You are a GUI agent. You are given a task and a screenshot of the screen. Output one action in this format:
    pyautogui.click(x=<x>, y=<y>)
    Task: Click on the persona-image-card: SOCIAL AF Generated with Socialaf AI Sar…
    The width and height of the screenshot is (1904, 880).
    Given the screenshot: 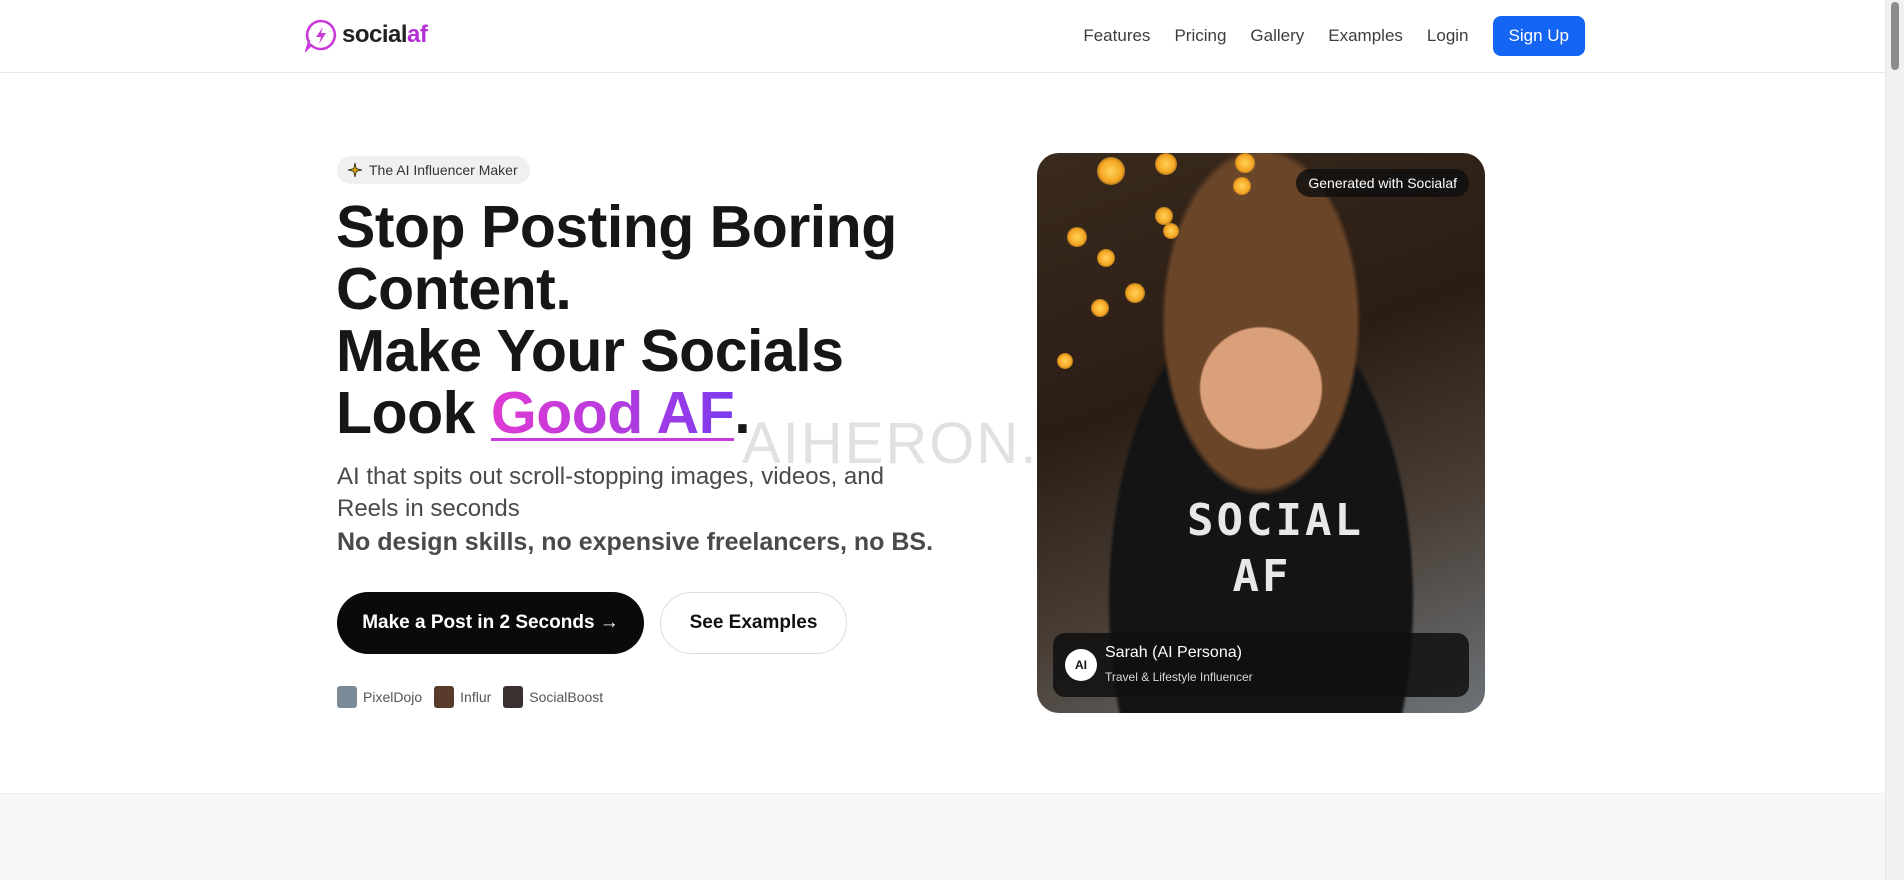 What is the action you would take?
    pyautogui.click(x=1261, y=433)
    